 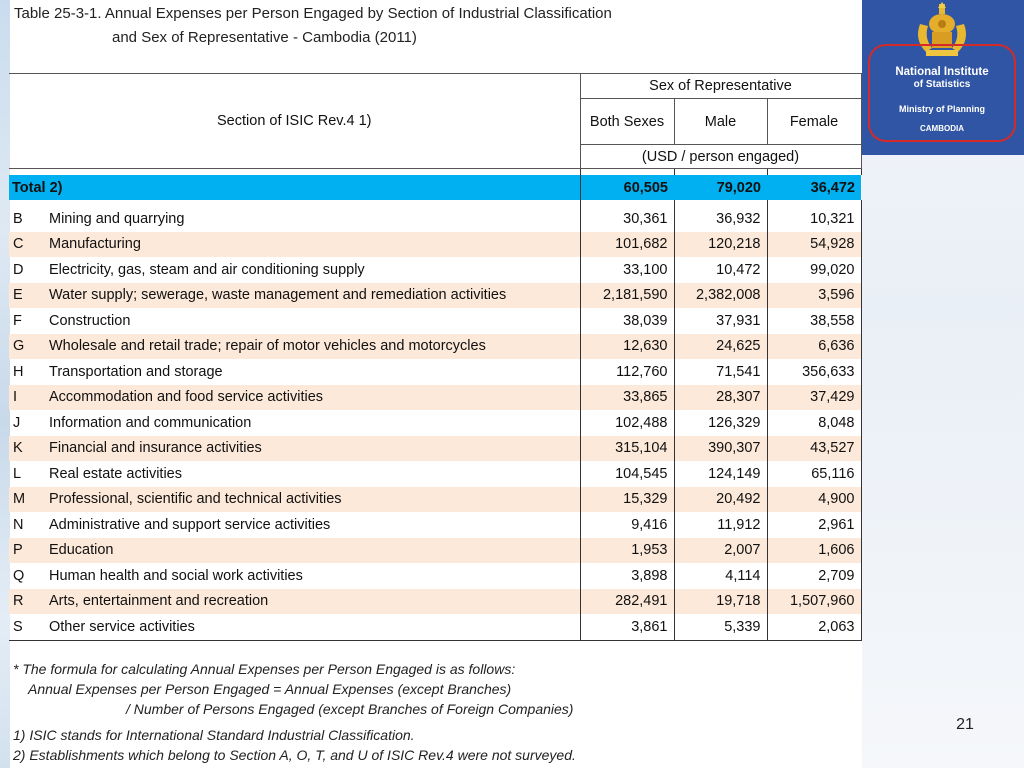 What do you see at coordinates (627, 474) in the screenshot?
I see `both-sexes-value: 104,545` at bounding box center [627, 474].